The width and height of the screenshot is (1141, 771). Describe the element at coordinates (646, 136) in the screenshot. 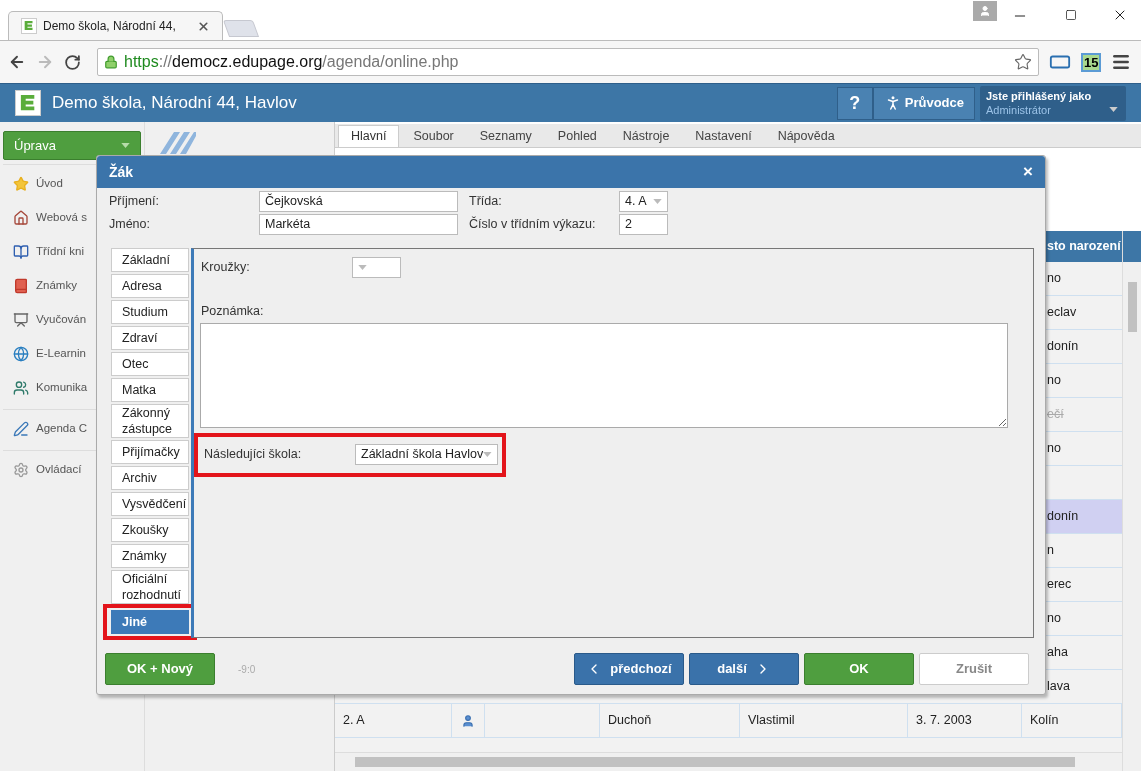

I see `menu-tab: Nástroje` at that location.